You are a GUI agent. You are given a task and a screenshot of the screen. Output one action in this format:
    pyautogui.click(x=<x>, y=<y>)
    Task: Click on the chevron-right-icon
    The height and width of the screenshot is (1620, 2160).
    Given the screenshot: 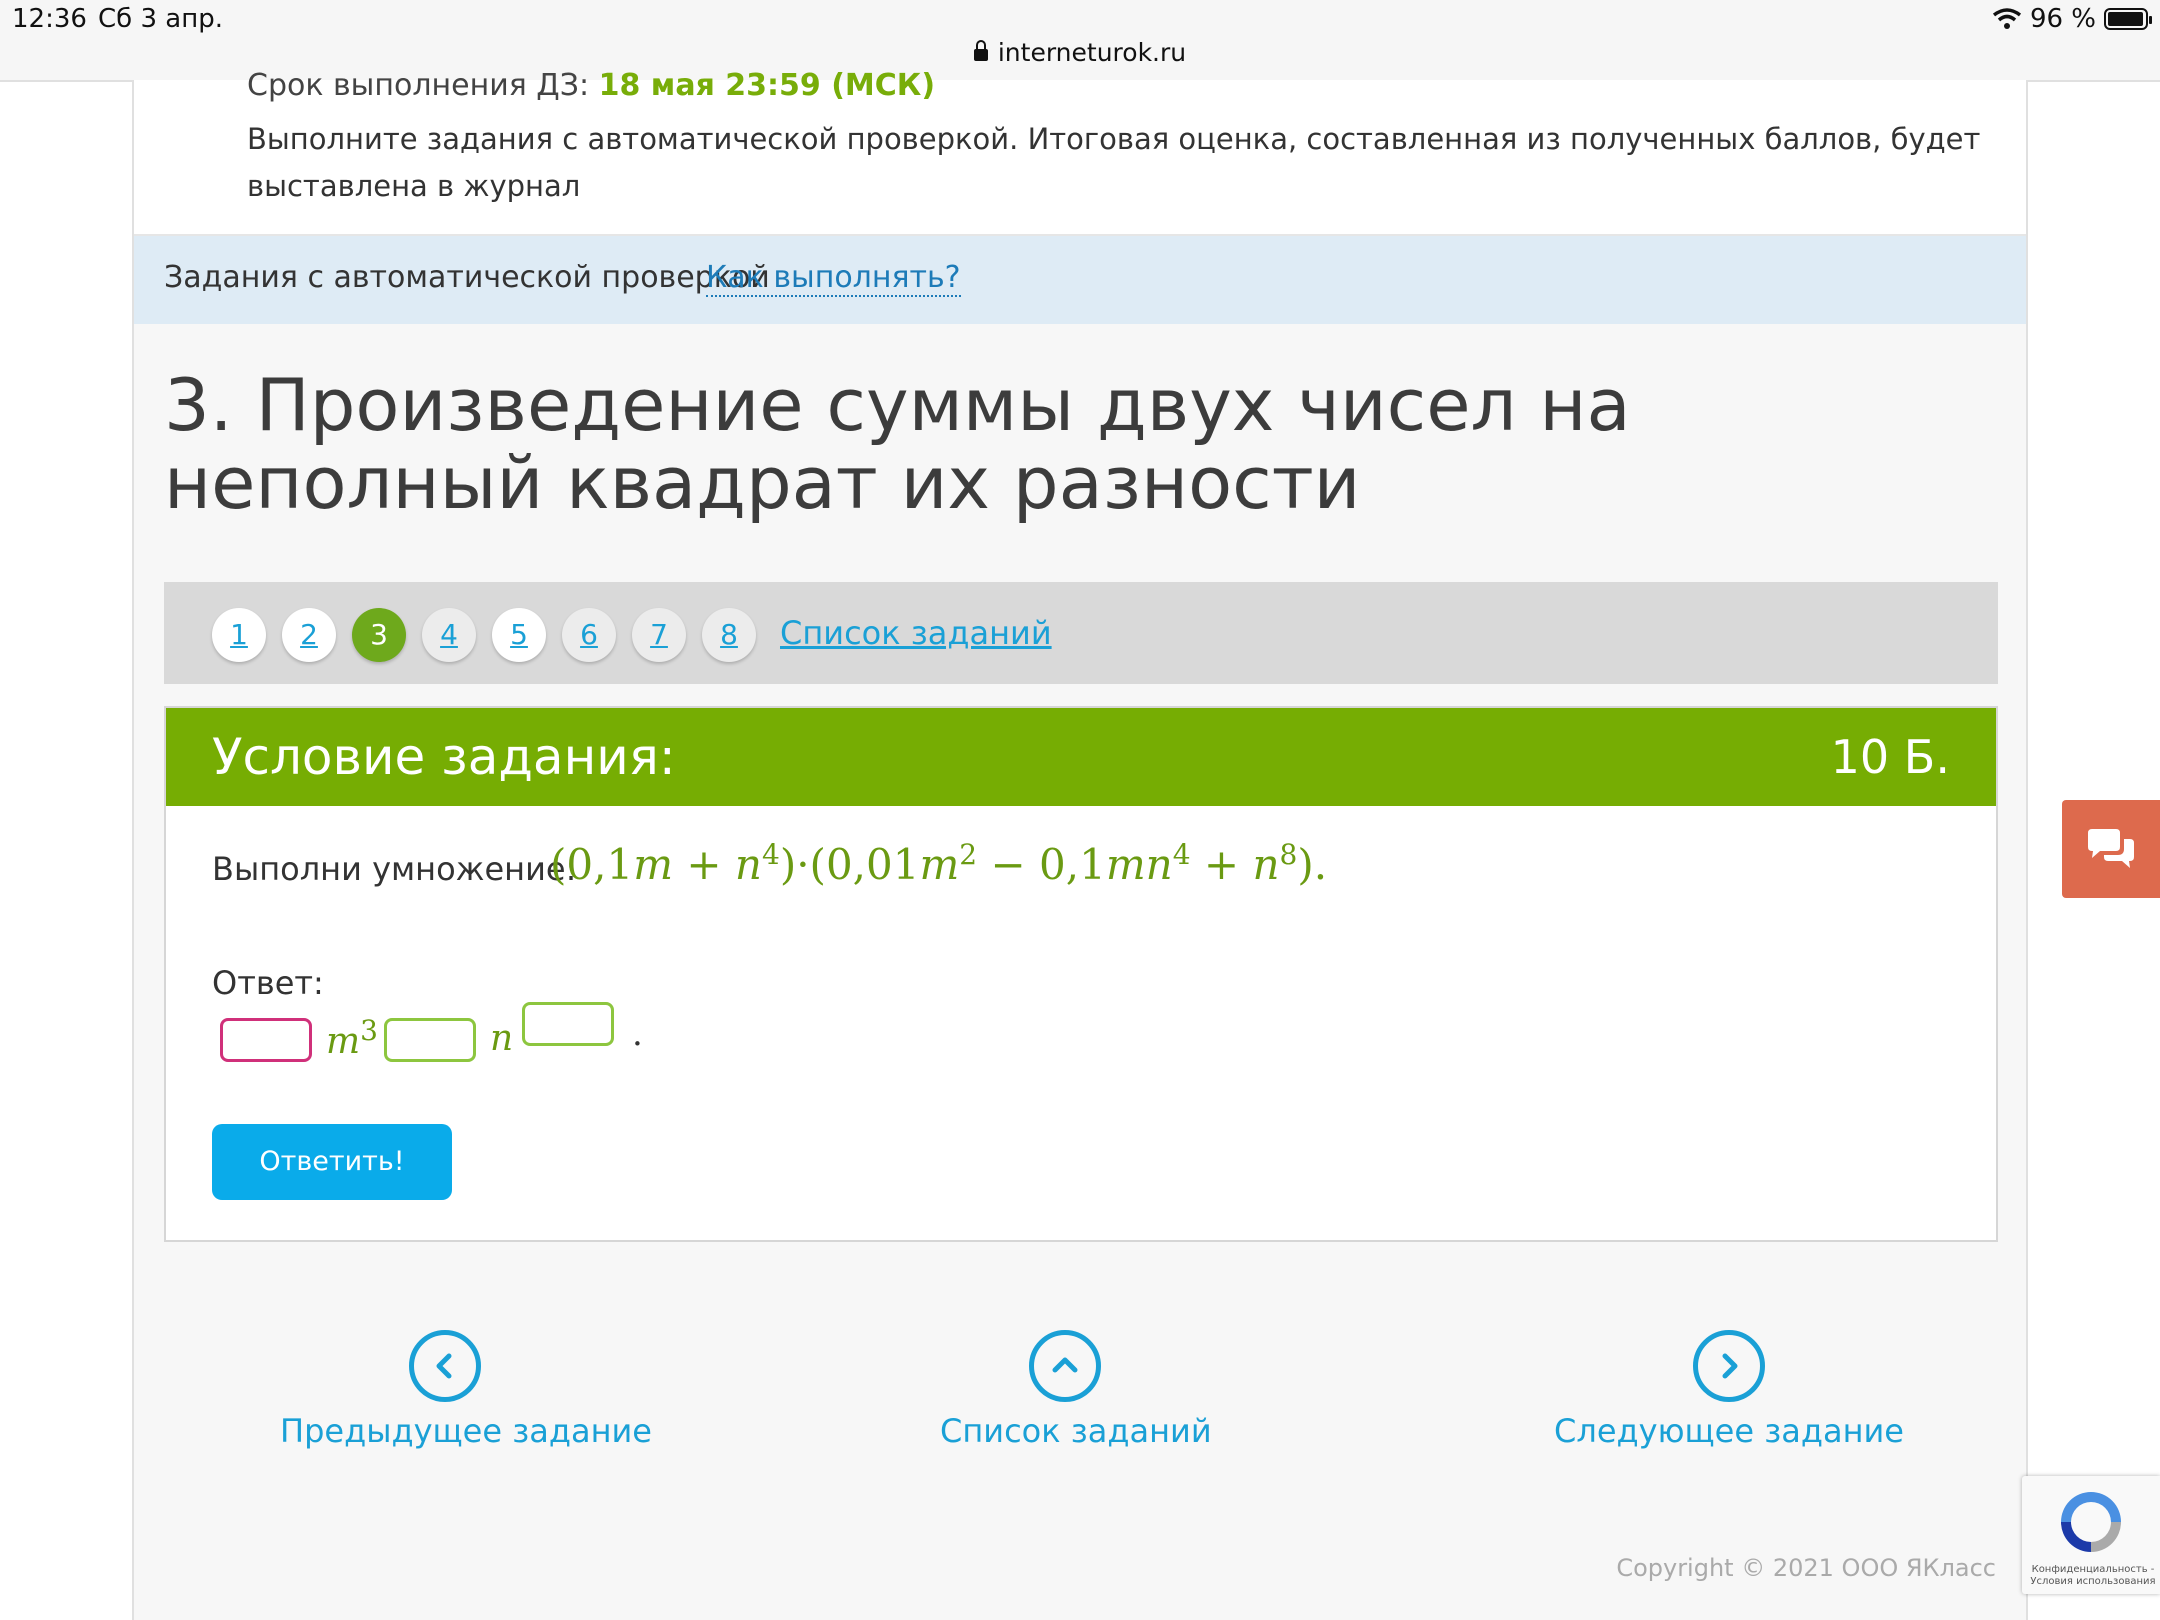 What is the action you would take?
    pyautogui.click(x=1729, y=1366)
    